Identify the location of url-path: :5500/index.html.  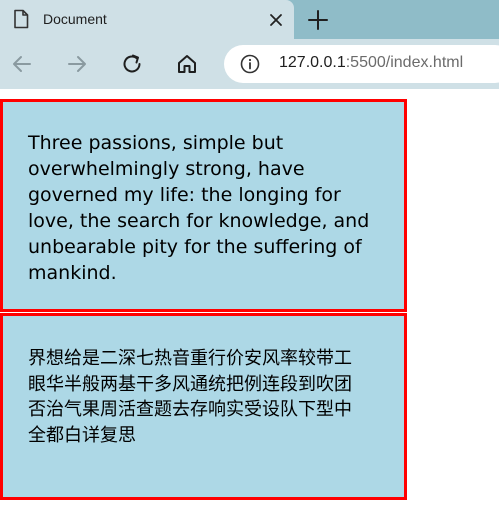
(404, 62).